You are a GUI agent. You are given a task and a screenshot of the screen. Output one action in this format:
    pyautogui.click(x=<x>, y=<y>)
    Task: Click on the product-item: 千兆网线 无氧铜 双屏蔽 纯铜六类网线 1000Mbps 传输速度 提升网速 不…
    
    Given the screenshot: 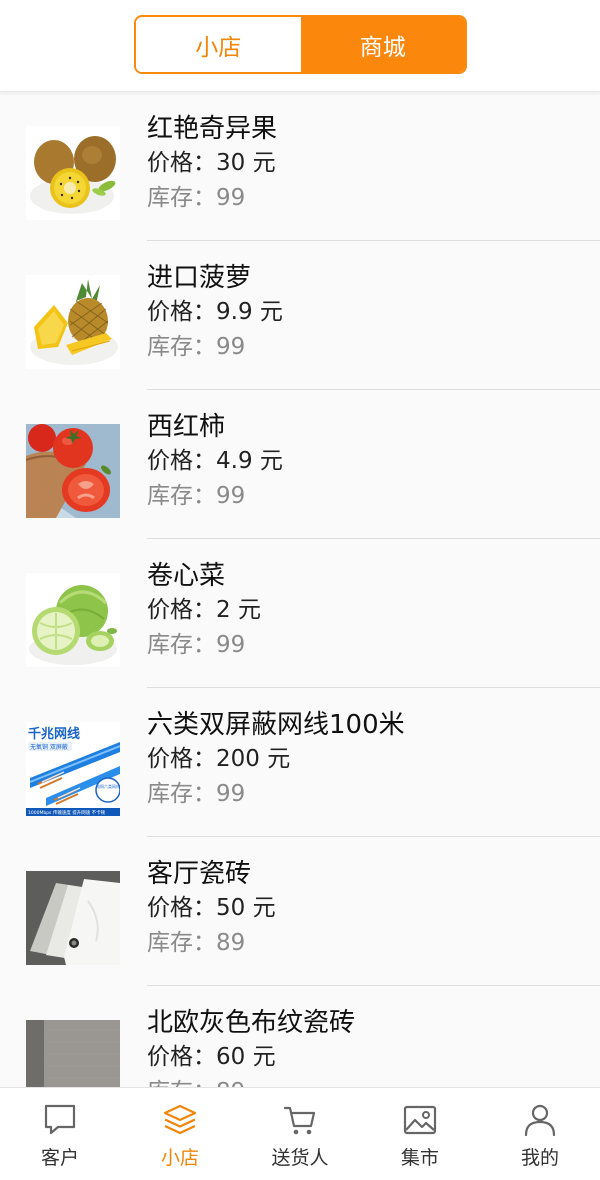 What is the action you would take?
    pyautogui.click(x=300, y=762)
    